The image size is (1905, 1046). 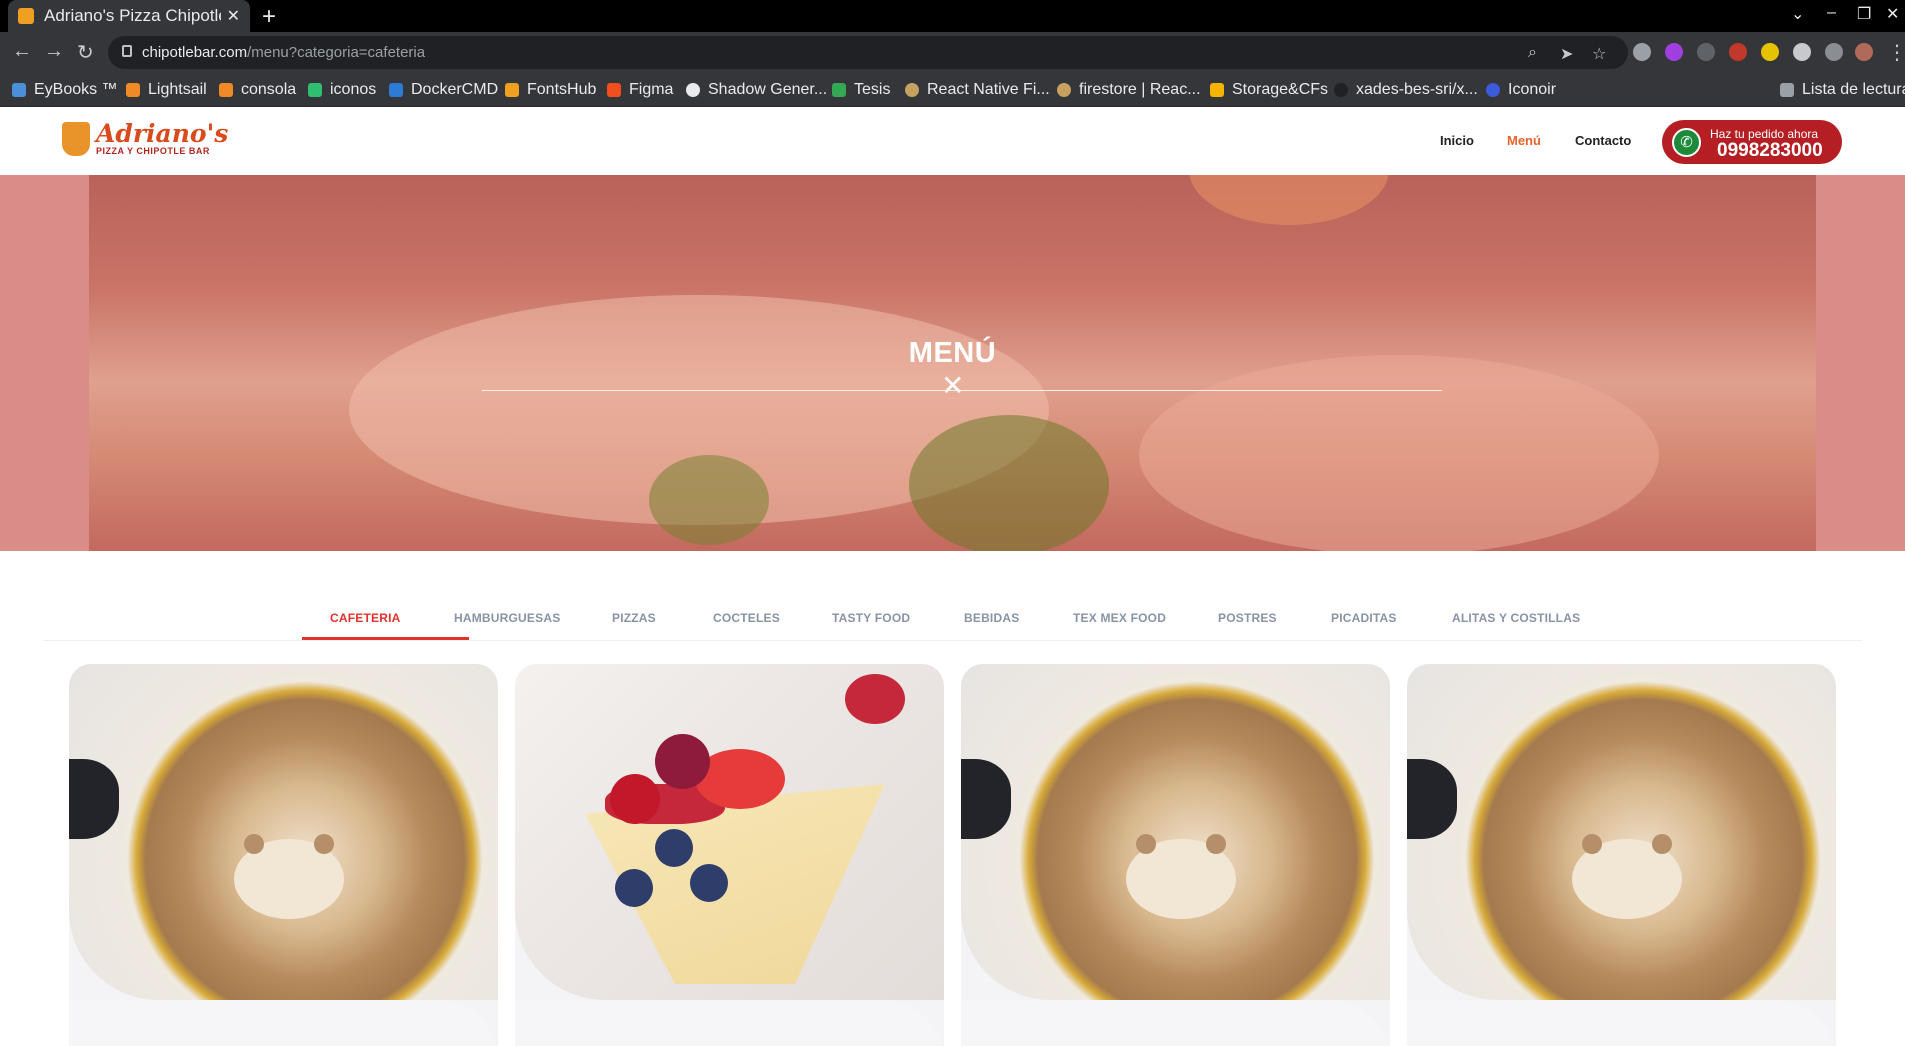 I want to click on logo-subtitle: PIZZA Y CHIPOTLE BAR, so click(x=153, y=151).